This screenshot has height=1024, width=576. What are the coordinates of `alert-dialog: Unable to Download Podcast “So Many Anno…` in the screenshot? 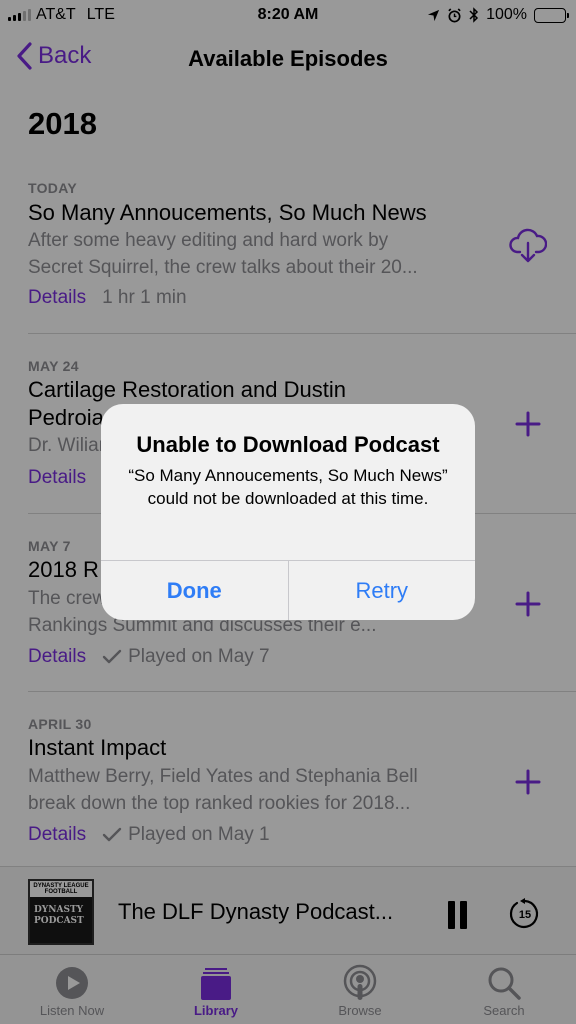 It's located at (288, 512).